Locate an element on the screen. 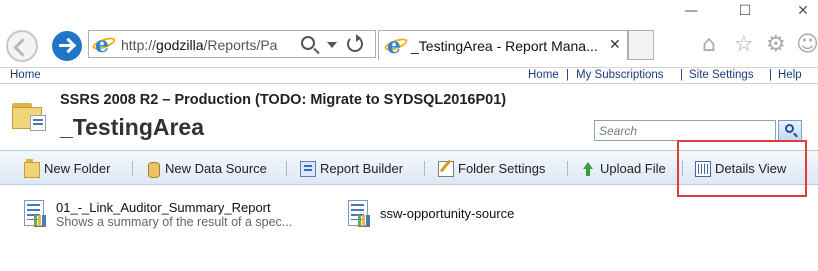 The height and width of the screenshot is (271, 818). new-data-source-label: New Data Source is located at coordinates (216, 168).